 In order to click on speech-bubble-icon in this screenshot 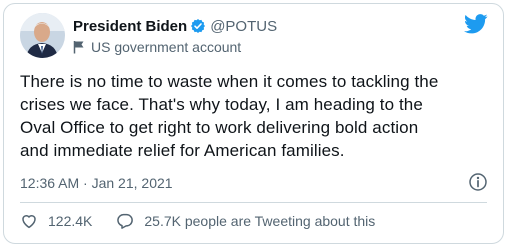, I will do `click(125, 221)`.